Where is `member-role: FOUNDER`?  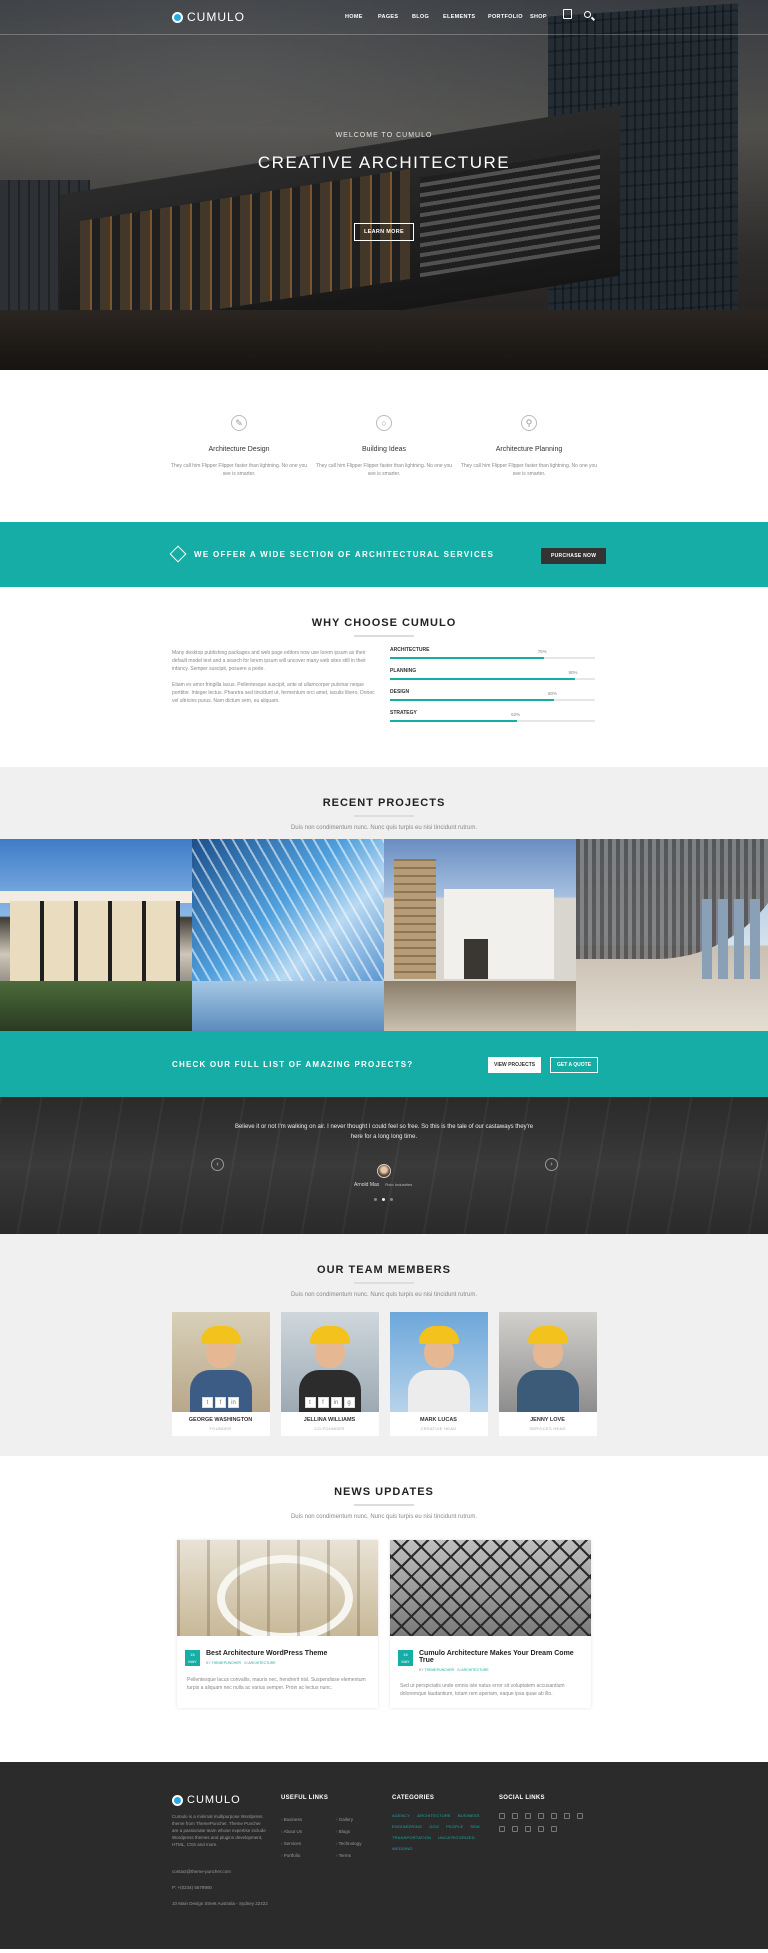 member-role: FOUNDER is located at coordinates (220, 1428).